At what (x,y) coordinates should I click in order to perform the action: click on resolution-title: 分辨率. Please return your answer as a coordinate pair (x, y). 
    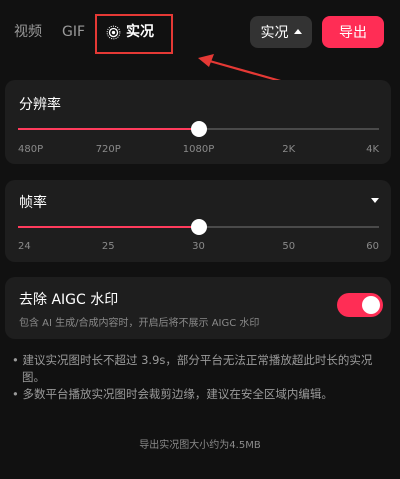
    Looking at the image, I should click on (40, 105).